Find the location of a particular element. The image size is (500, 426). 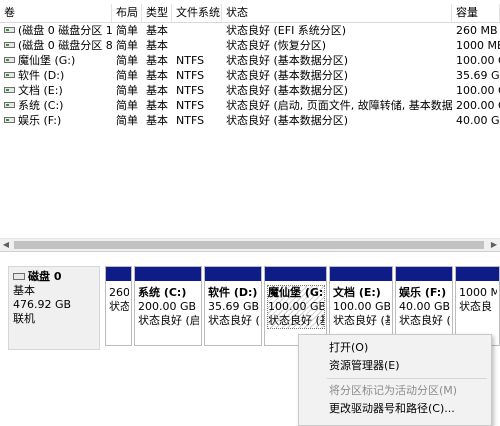

partition-name: 魔仙堡 (G:) is located at coordinates (296, 292).